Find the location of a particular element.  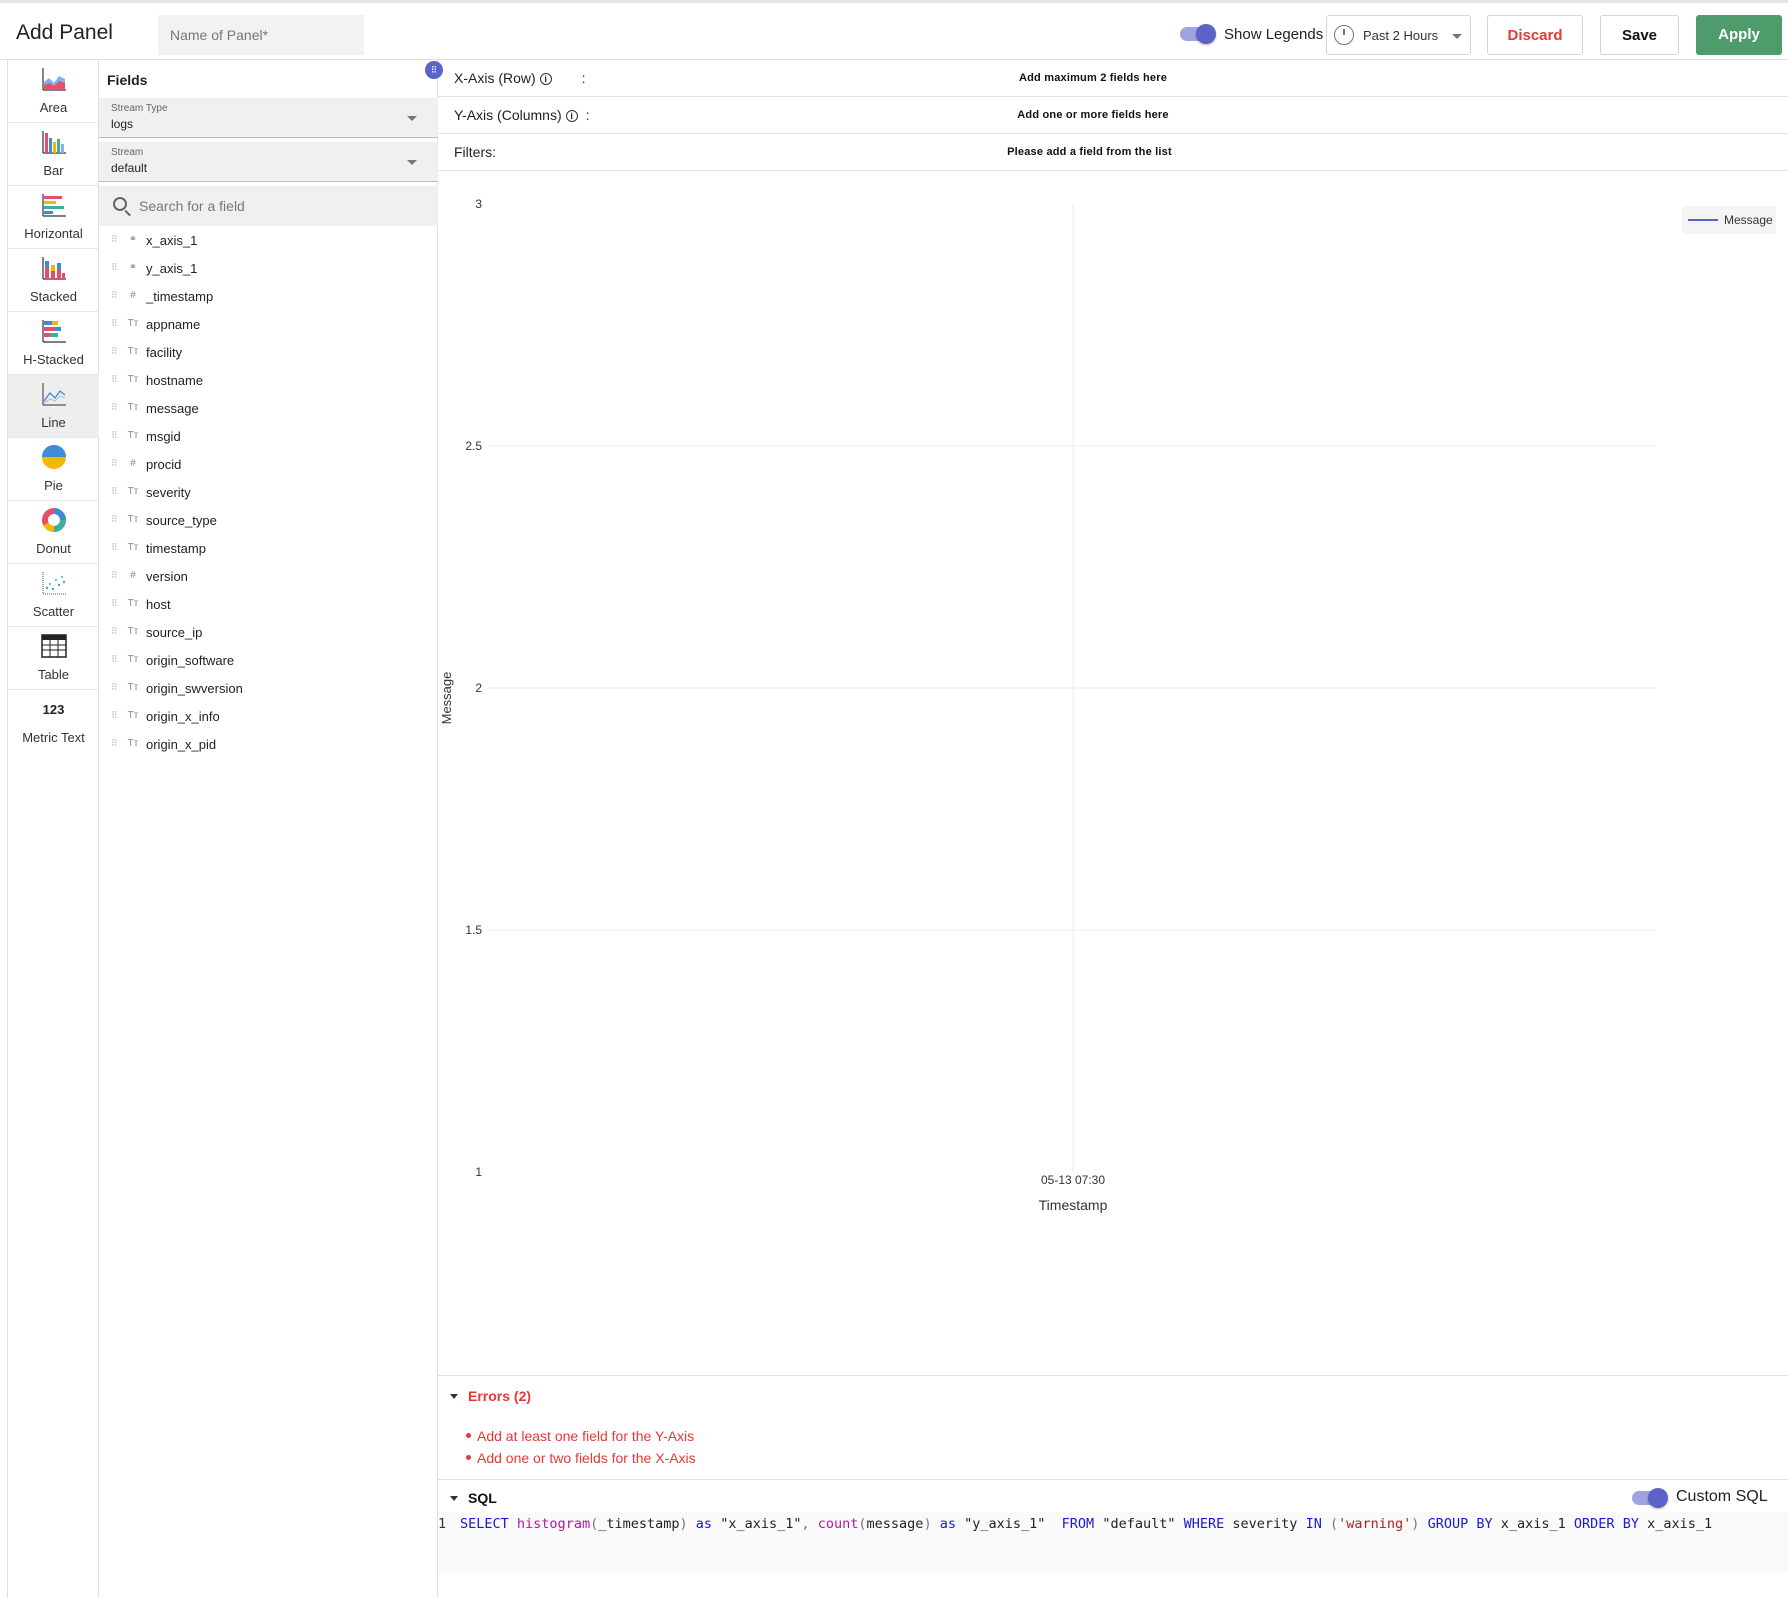

chart-type-donut: Donut is located at coordinates (53, 532).